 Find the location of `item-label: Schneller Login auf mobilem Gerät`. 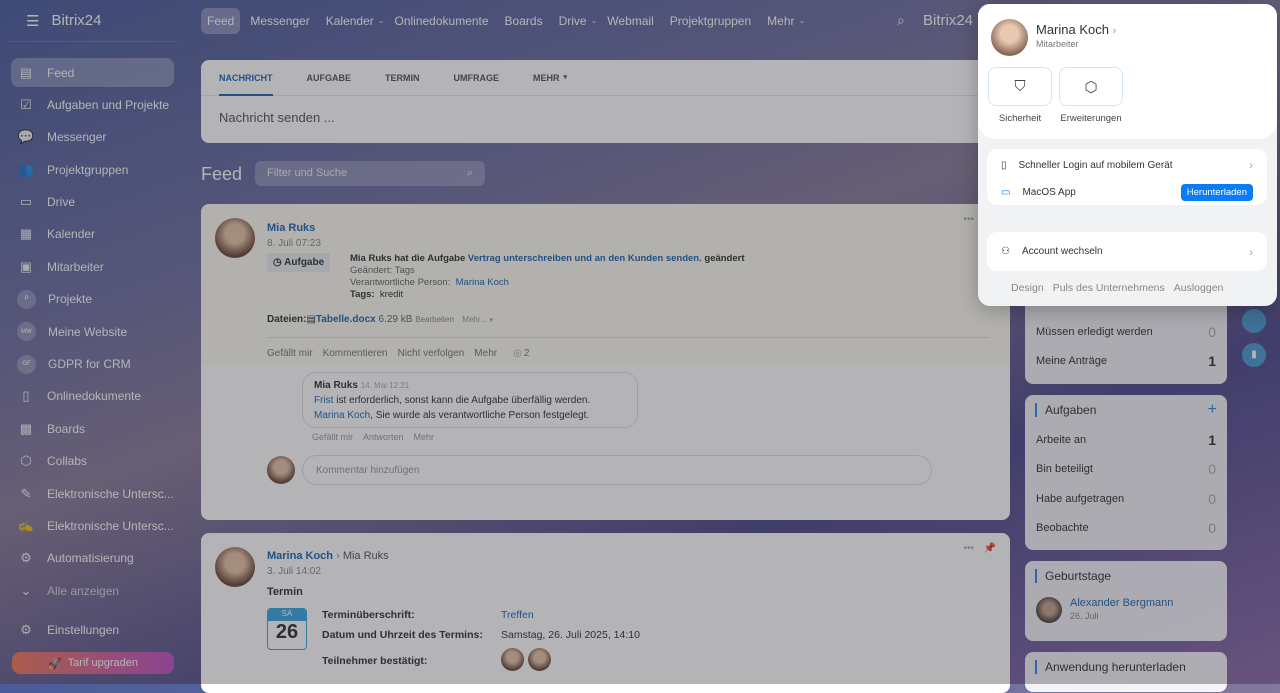

item-label: Schneller Login auf mobilem Gerät is located at coordinates (1095, 165).